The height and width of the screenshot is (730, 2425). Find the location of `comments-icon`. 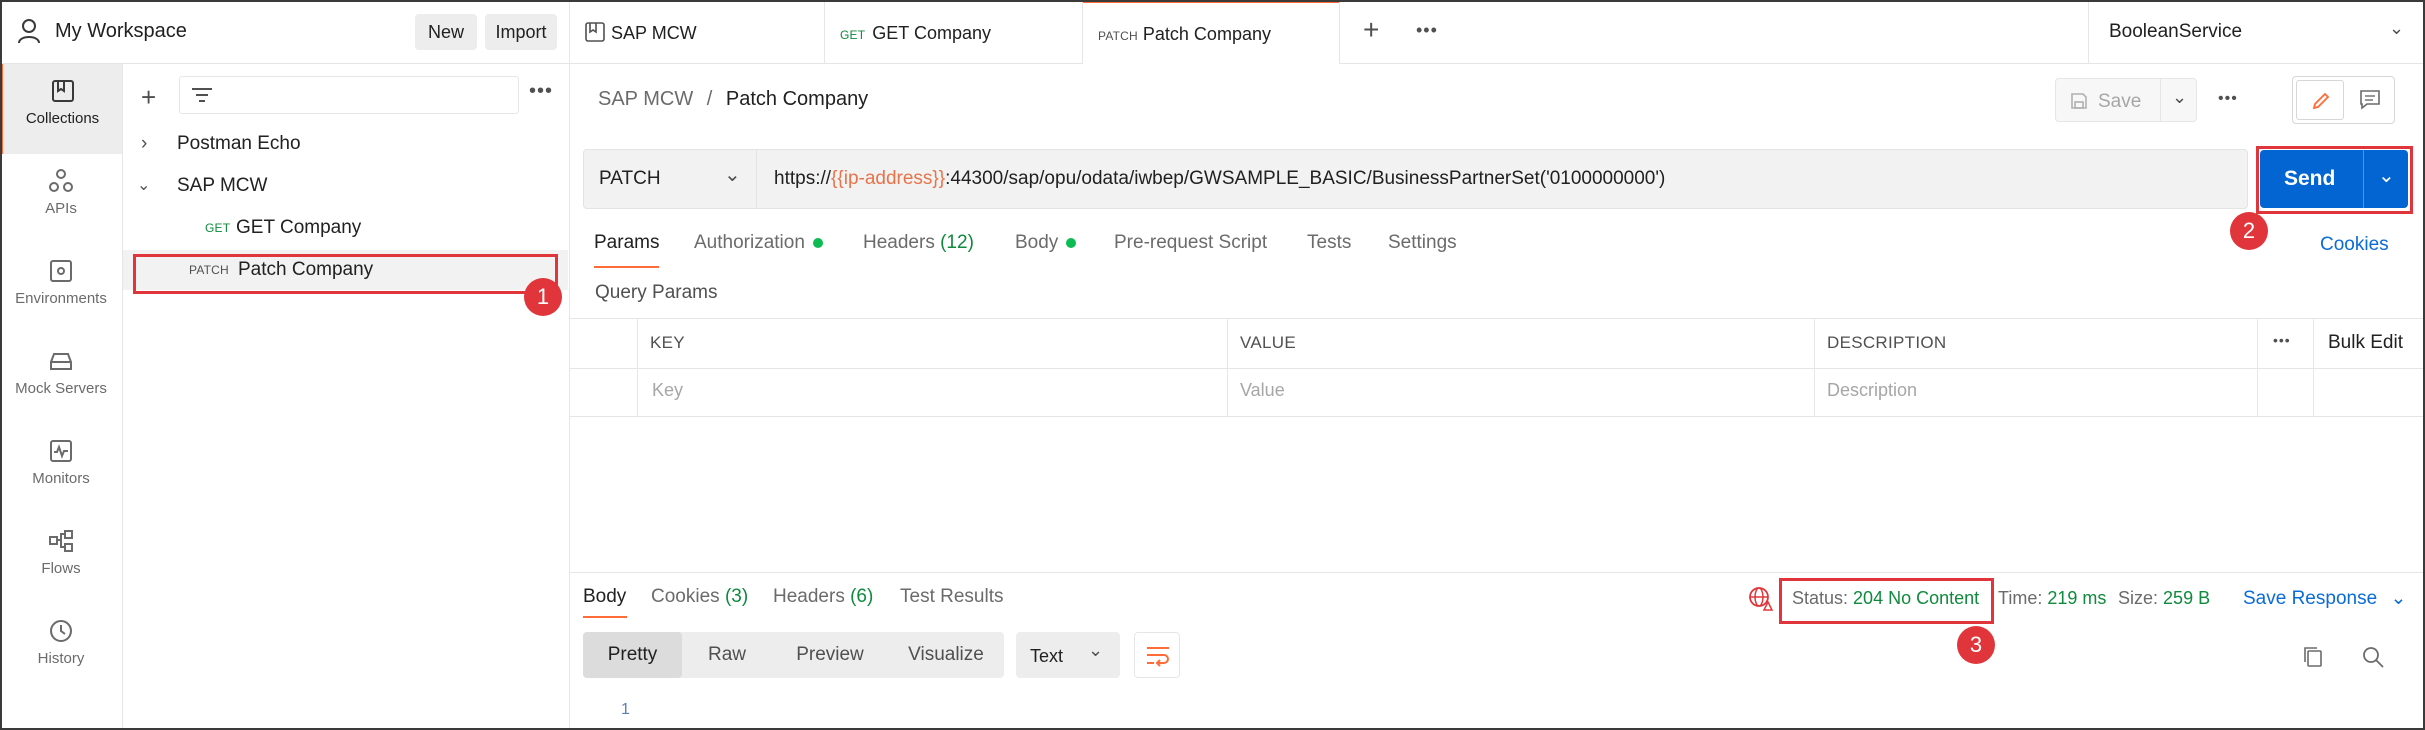

comments-icon is located at coordinates (2370, 100).